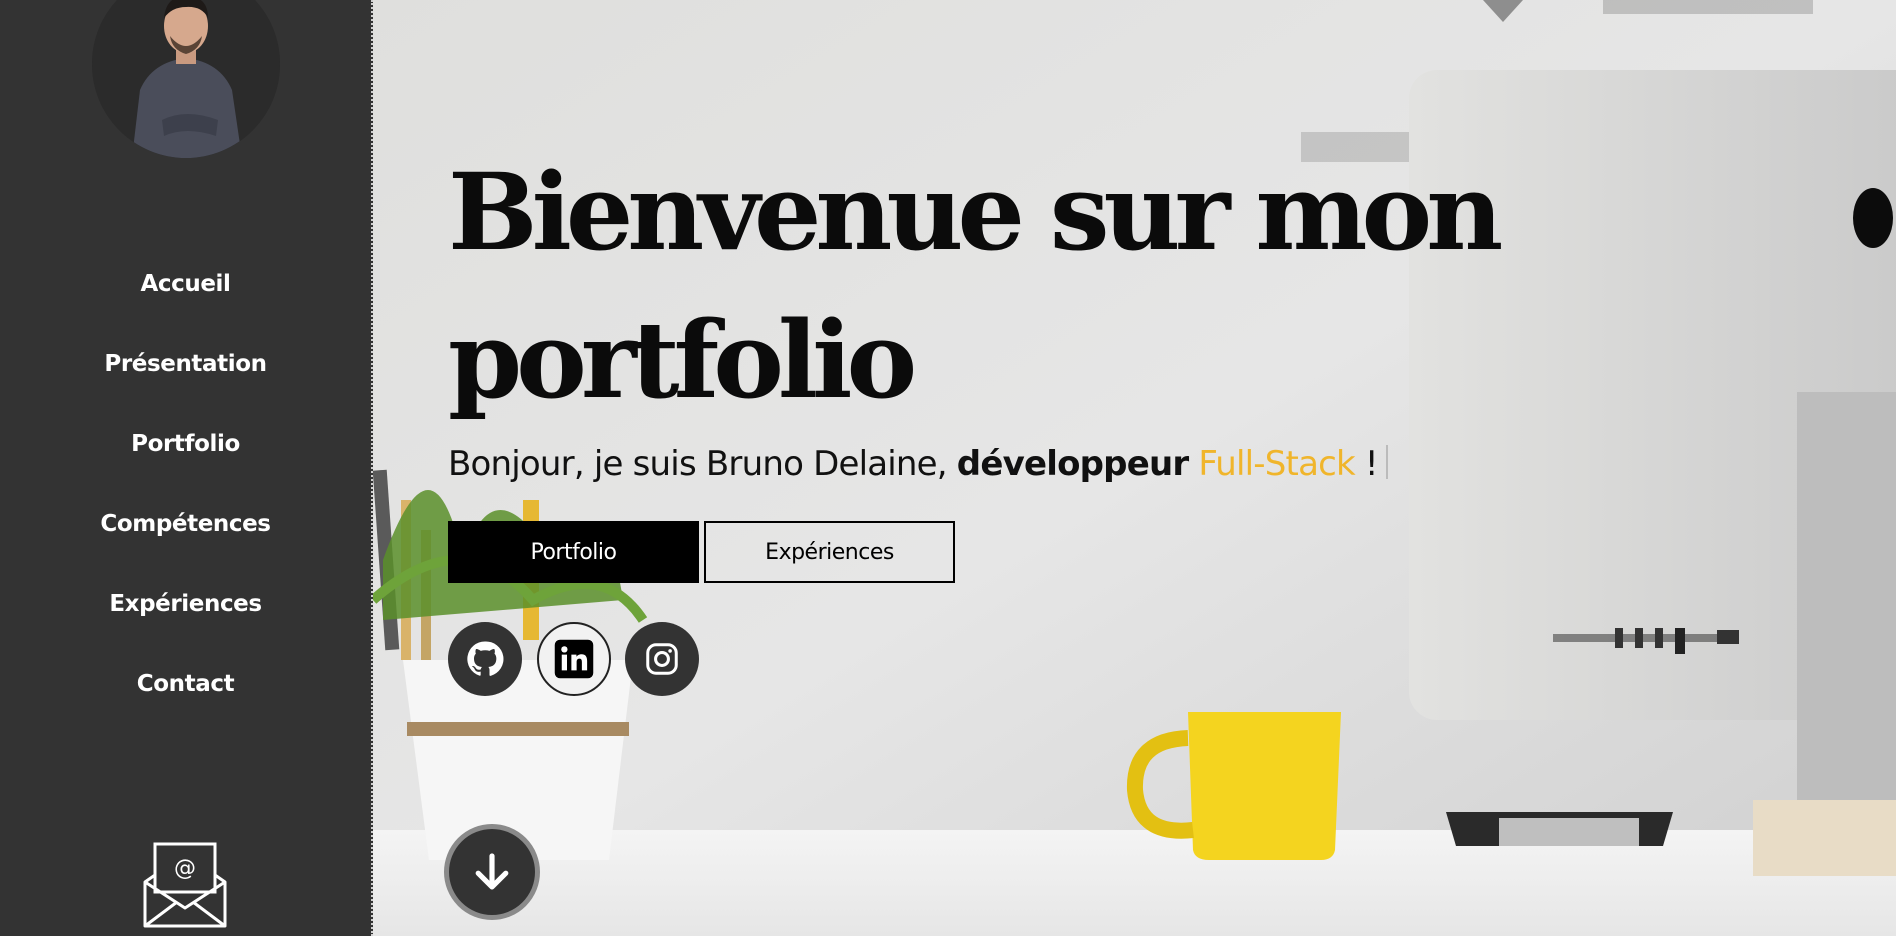 Image resolution: width=1896 pixels, height=936 pixels. Describe the element at coordinates (185, 448) in the screenshot. I see `nav-item-portfolio: Portfolio` at that location.